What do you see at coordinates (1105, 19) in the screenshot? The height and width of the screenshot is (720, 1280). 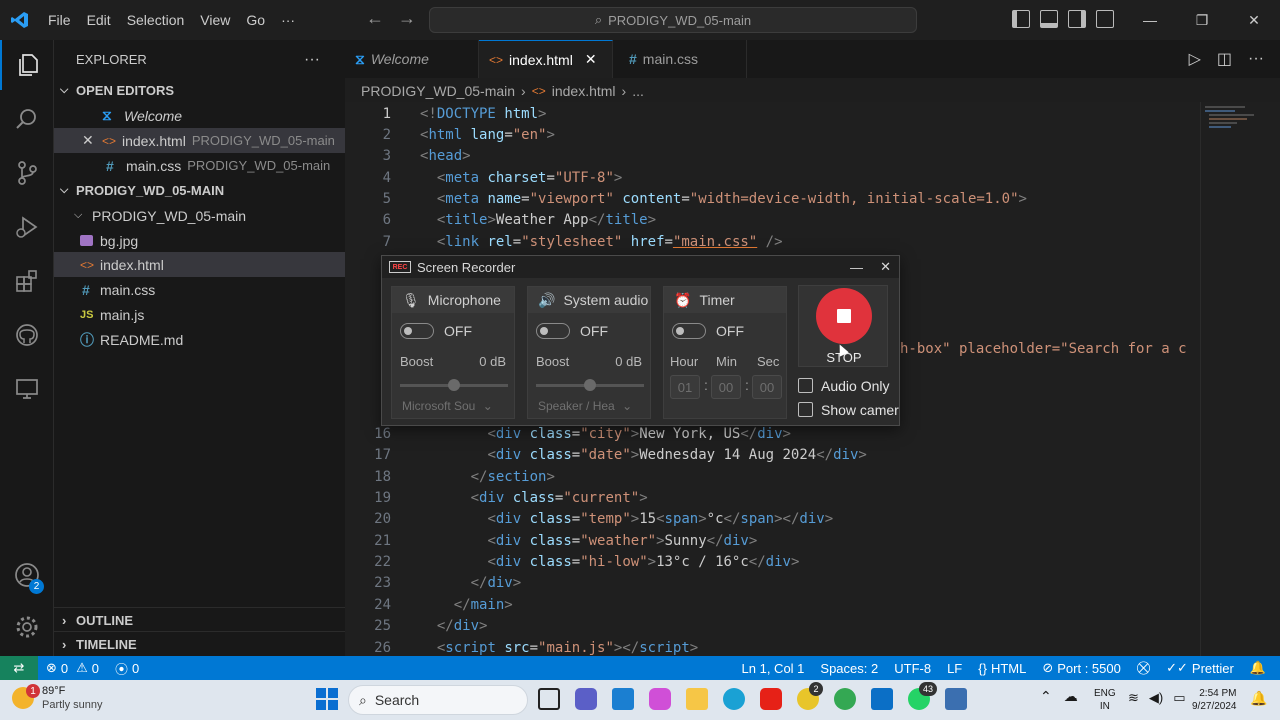 I see `customize-layout-icon` at bounding box center [1105, 19].